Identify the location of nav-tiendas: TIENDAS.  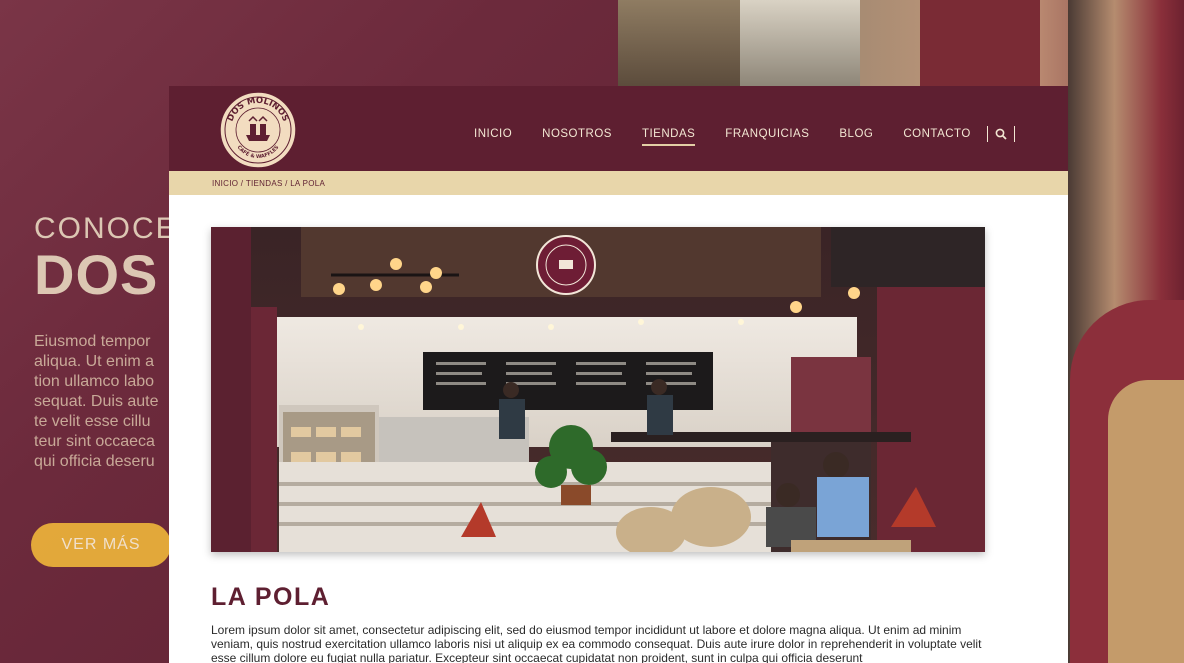
(668, 137).